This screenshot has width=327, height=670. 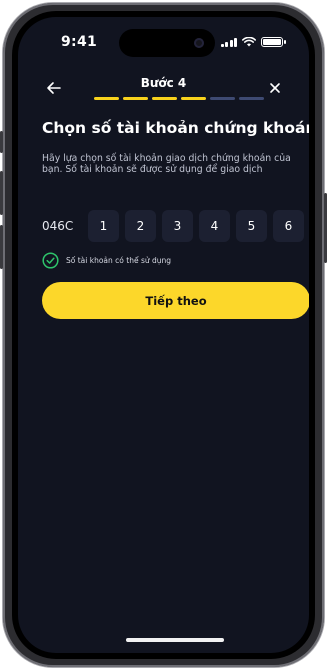 I want to click on account-digit-2: 2, so click(x=140, y=226).